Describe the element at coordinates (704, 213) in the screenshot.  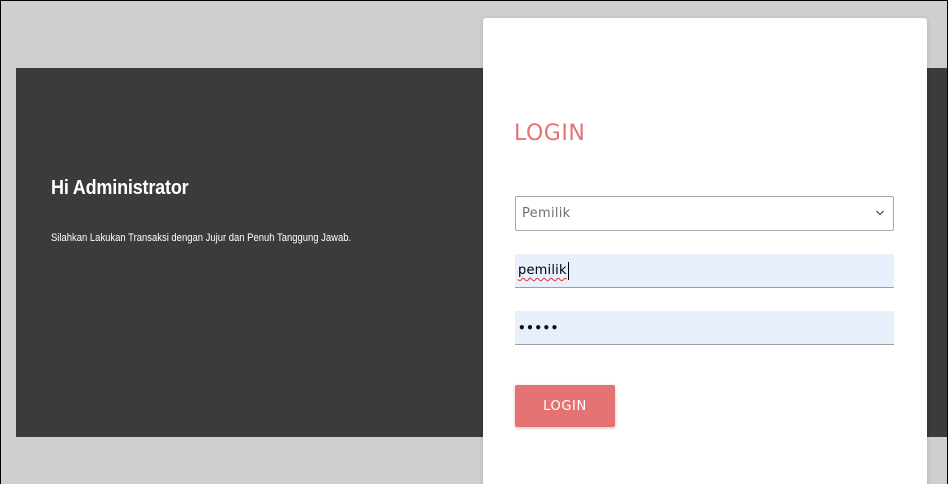
I see `role-select: Pemilik` at that location.